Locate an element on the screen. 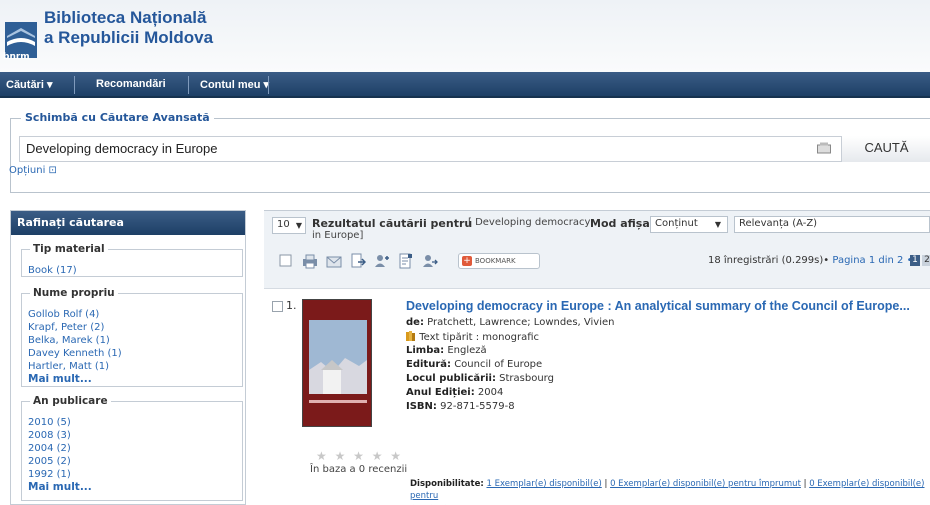  record-year: Anul Ediției: 2004 is located at coordinates (454, 392).